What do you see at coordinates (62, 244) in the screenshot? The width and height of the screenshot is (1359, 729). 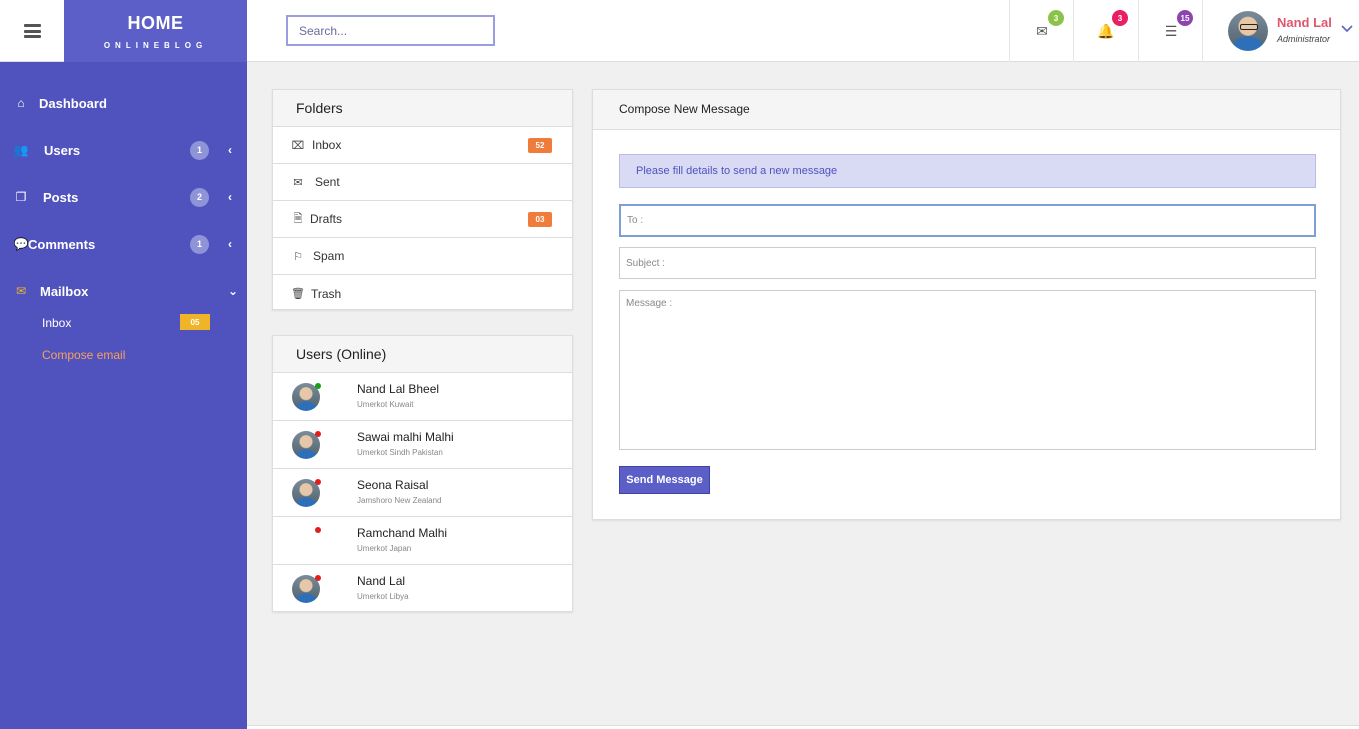 I see `sidebar-item-label: Comments` at bounding box center [62, 244].